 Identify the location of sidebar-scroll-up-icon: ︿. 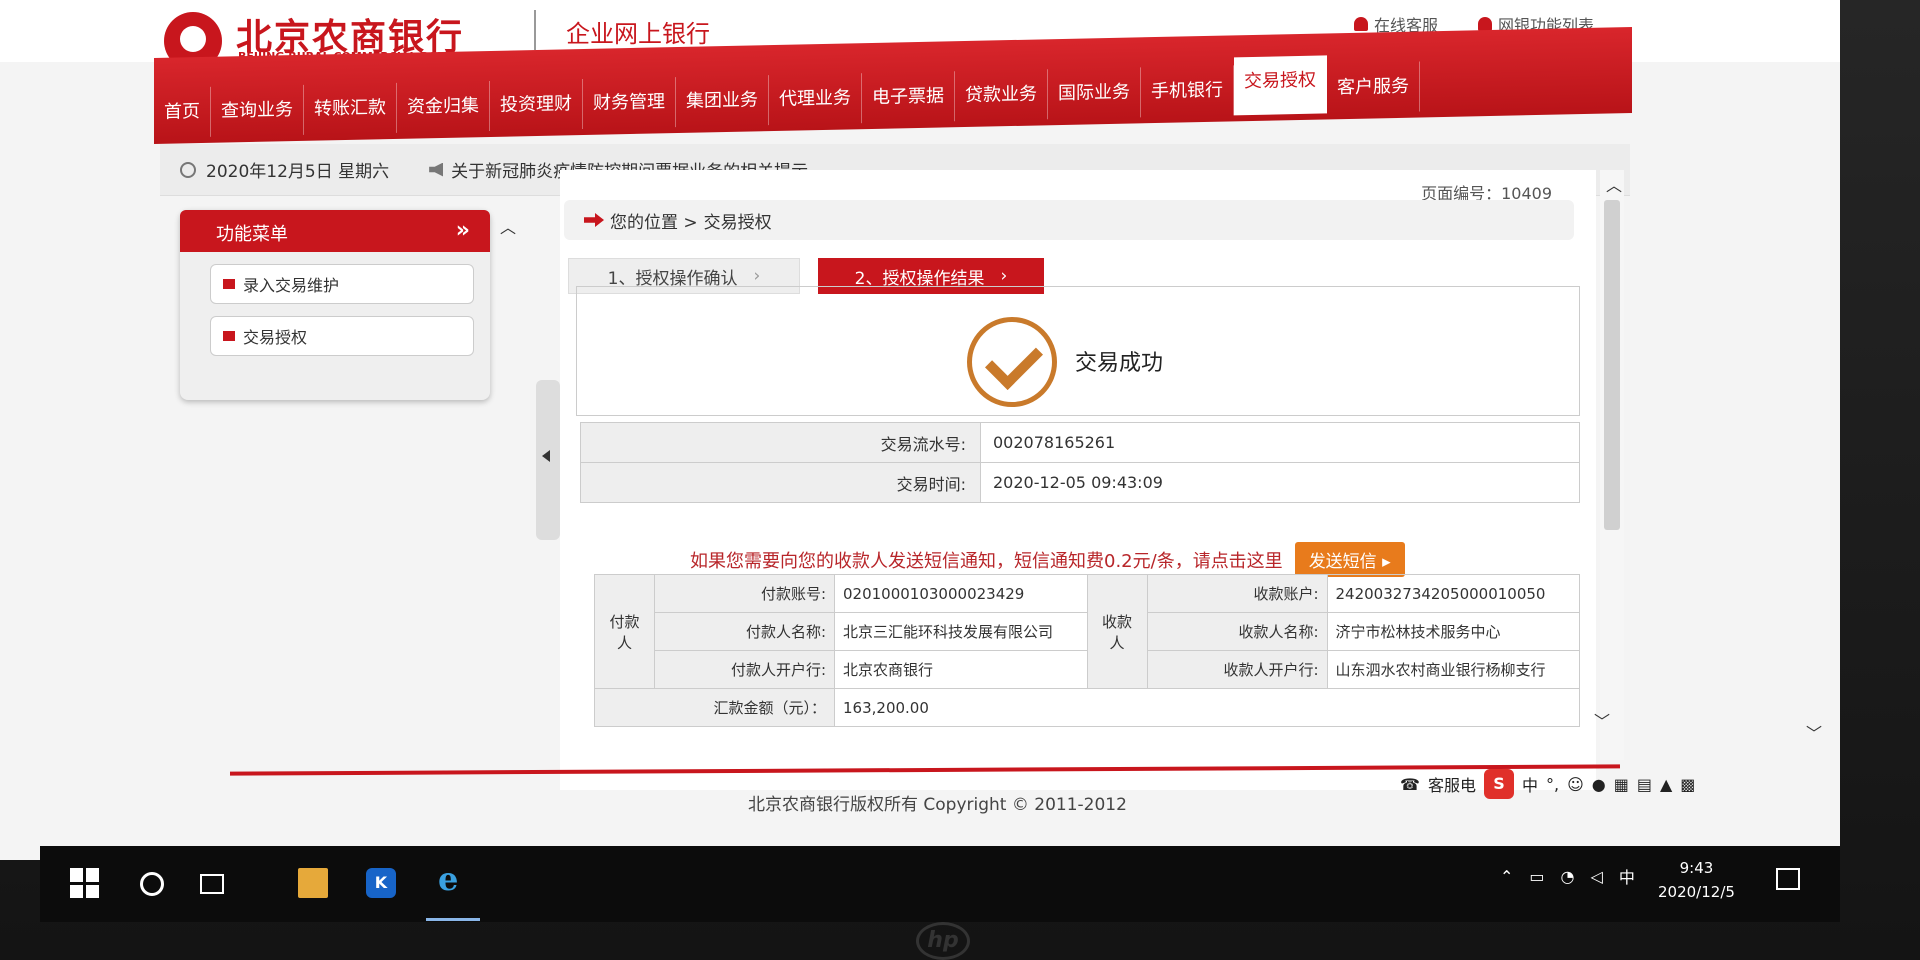
(508, 226).